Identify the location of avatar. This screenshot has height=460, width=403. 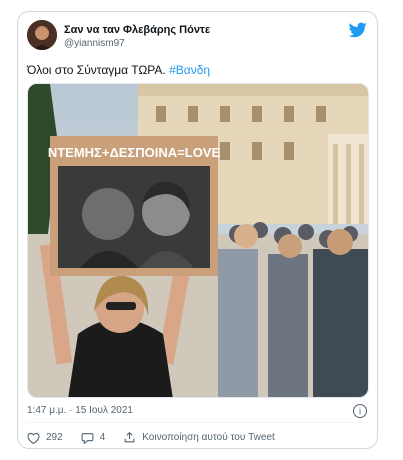
(42, 35).